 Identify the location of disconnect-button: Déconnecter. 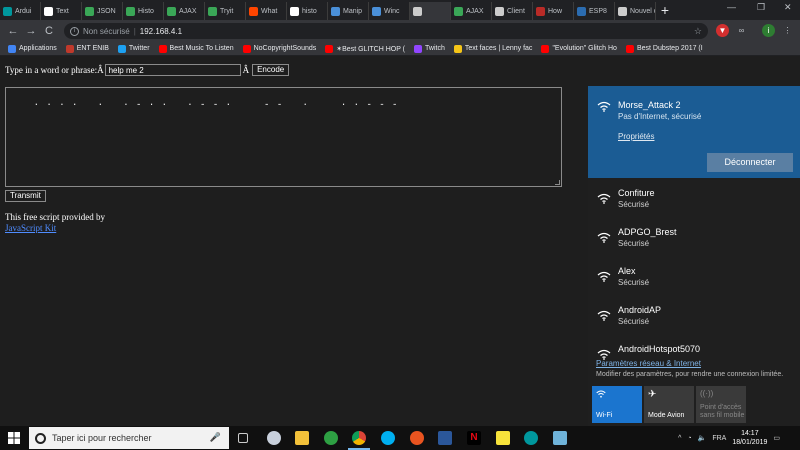
(750, 162).